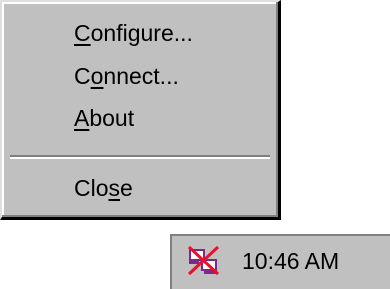 The height and width of the screenshot is (289, 390). I want to click on menu-item-close-accelerator: s, so click(114, 188).